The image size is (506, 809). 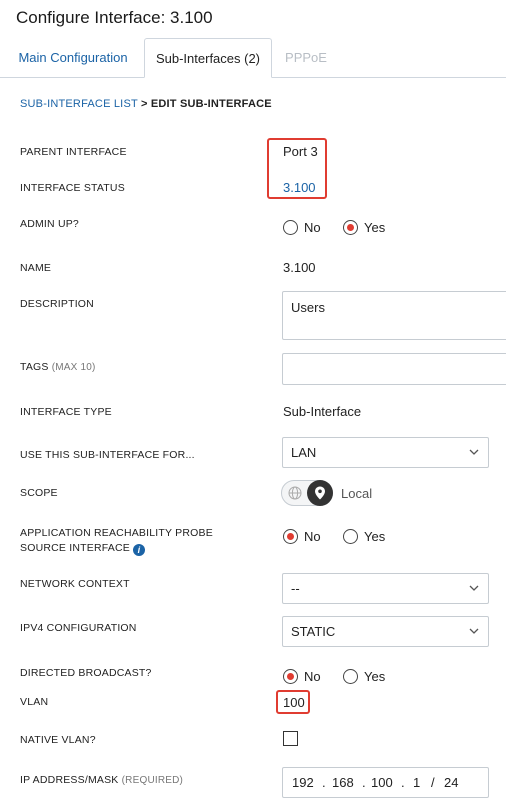 I want to click on scope-label: SCOPE, so click(x=39, y=493).